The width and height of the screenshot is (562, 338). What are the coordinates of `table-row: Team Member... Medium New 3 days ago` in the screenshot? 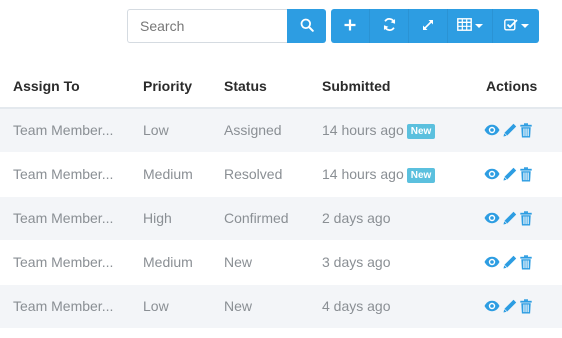 It's located at (281, 261).